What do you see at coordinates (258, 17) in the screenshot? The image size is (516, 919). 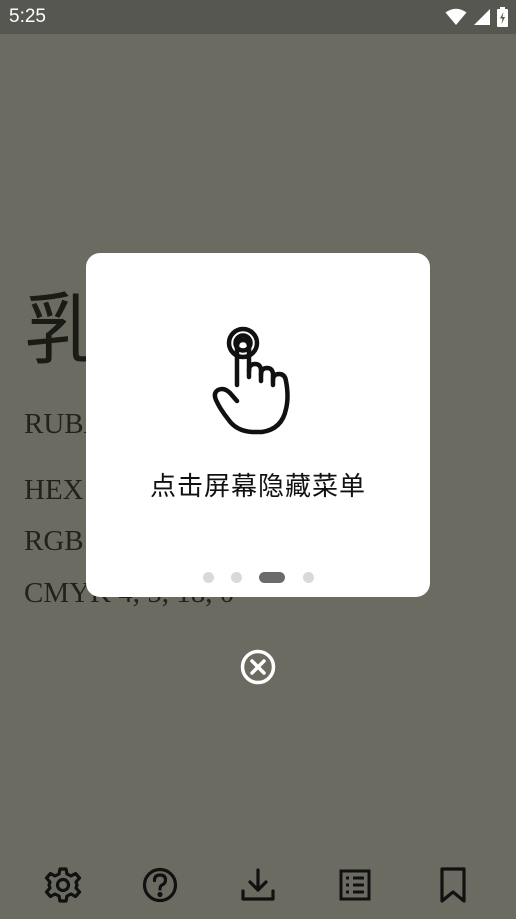 I see `status-bar: 5:25` at bounding box center [258, 17].